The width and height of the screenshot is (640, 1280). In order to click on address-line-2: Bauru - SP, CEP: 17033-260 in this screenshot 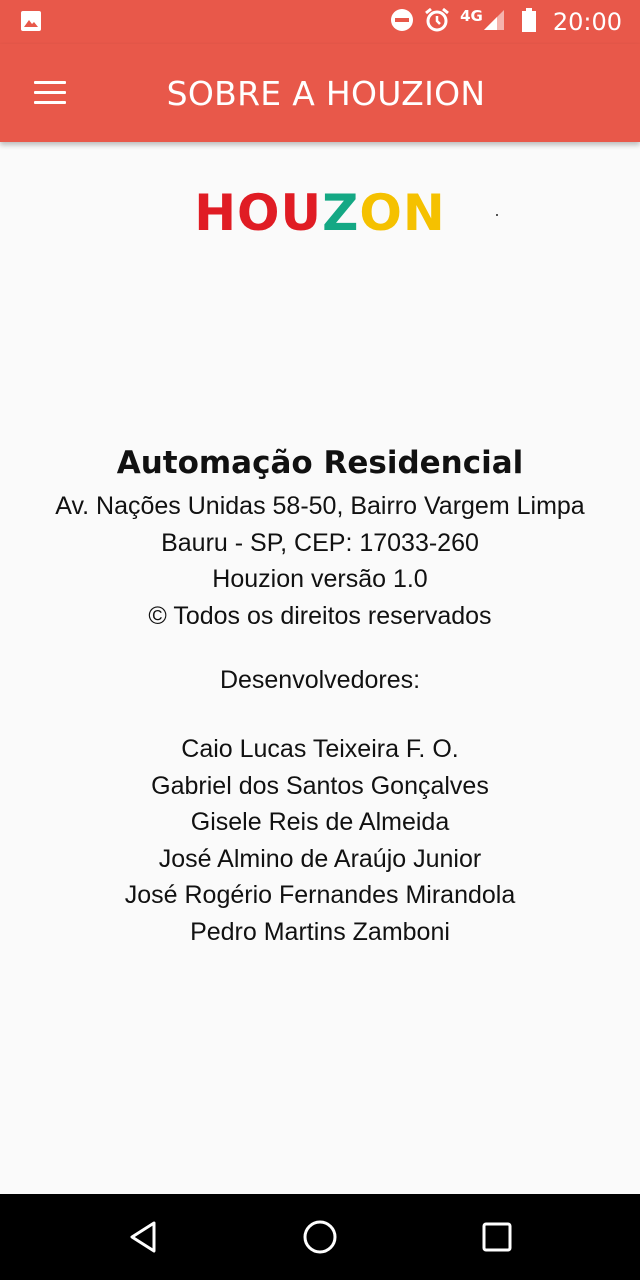, I will do `click(320, 542)`.